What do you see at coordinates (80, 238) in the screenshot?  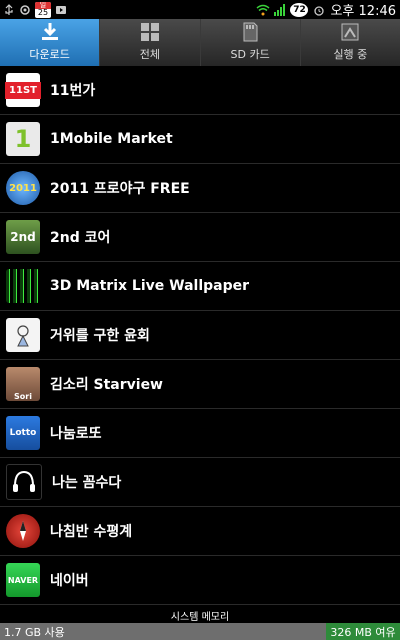 I see `app-name: 2nd 코어` at bounding box center [80, 238].